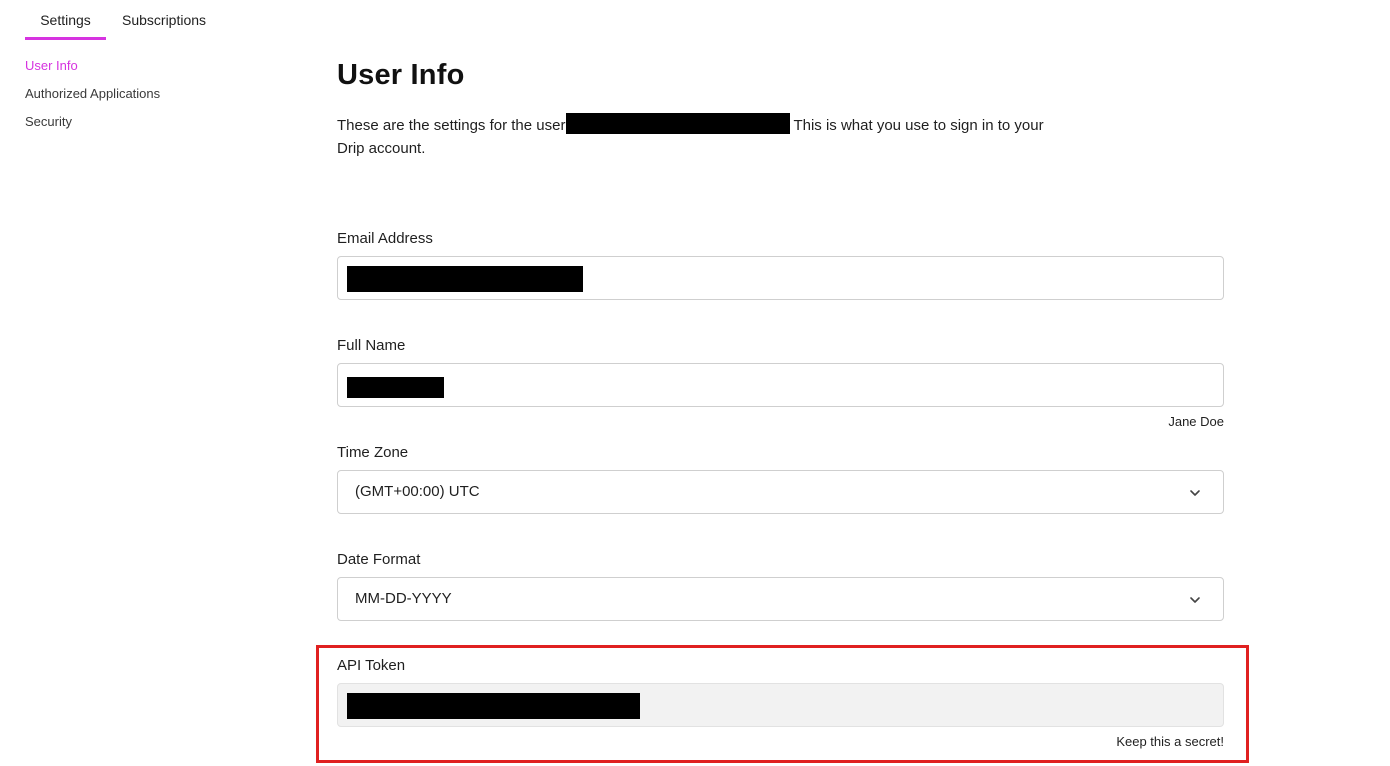 This screenshot has height=766, width=1390. I want to click on redacted-username, so click(678, 123).